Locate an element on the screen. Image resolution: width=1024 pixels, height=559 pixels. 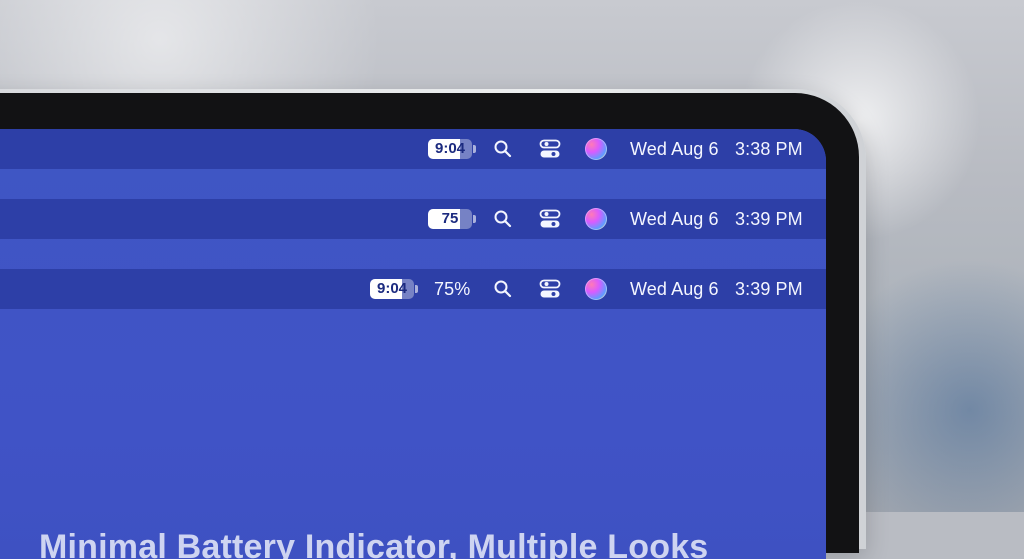
battery-indicator: 75 is located at coordinates (452, 219).